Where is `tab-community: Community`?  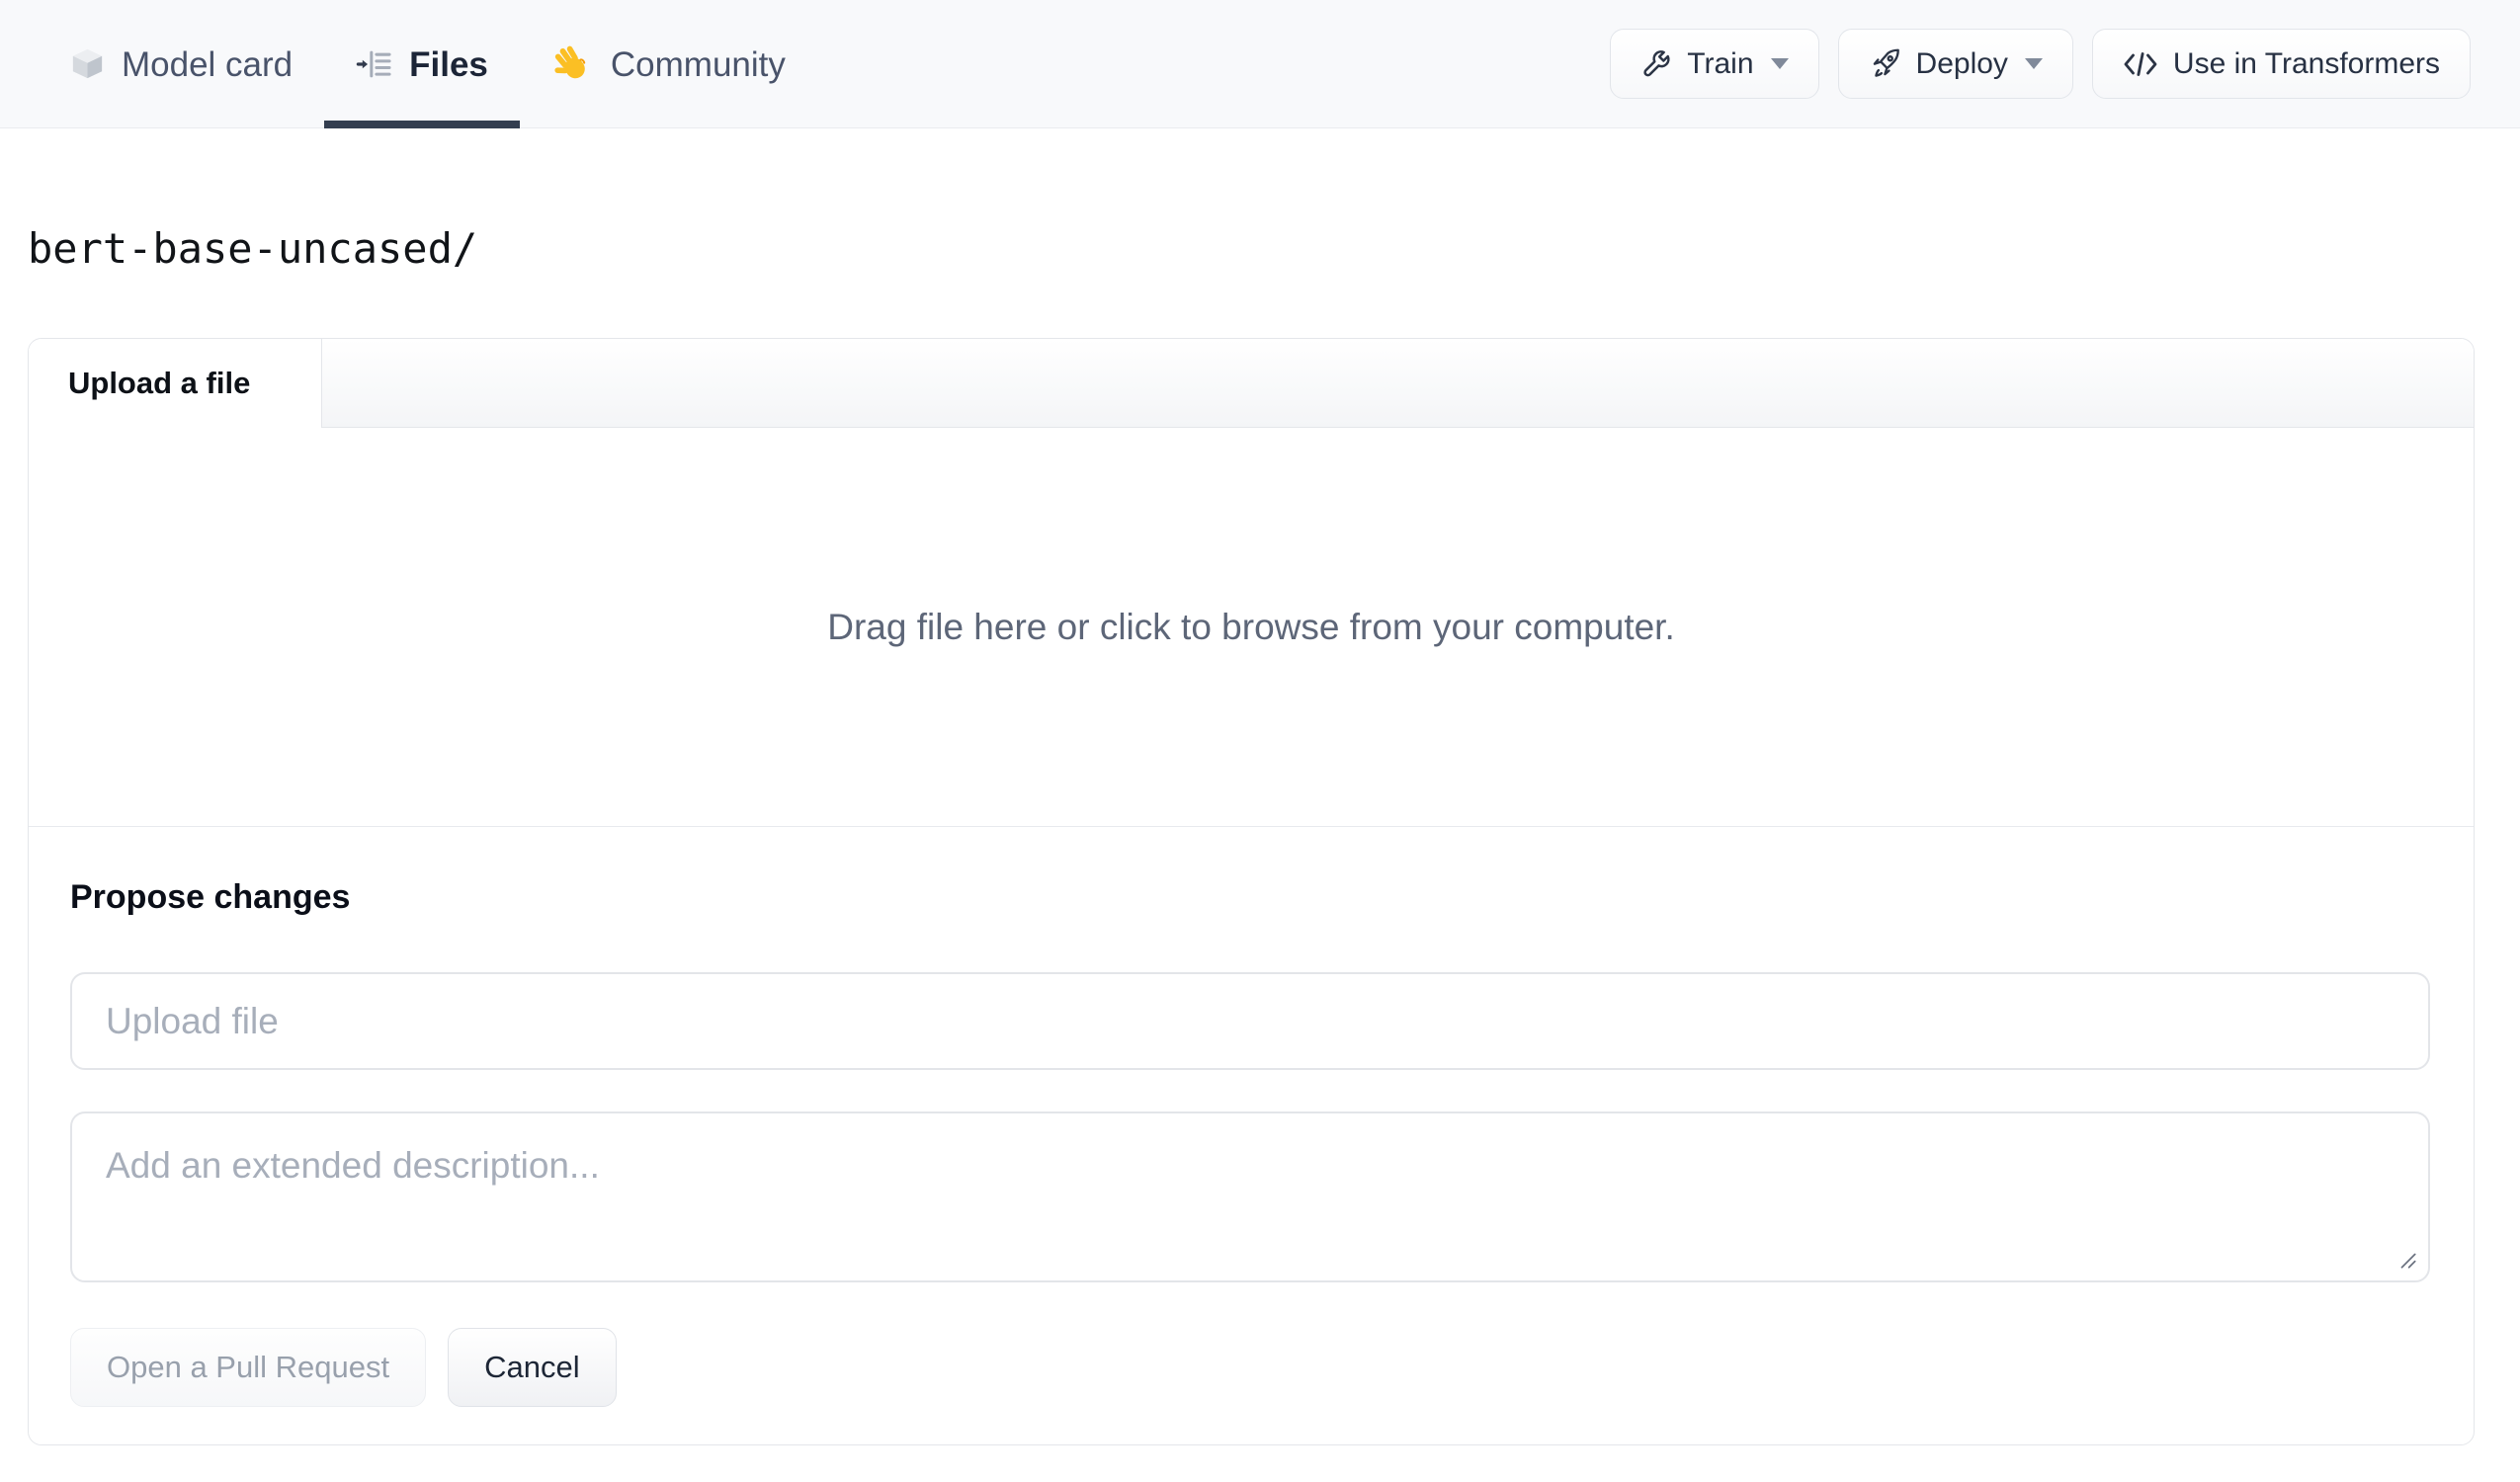 tab-community: Community is located at coordinates (668, 63).